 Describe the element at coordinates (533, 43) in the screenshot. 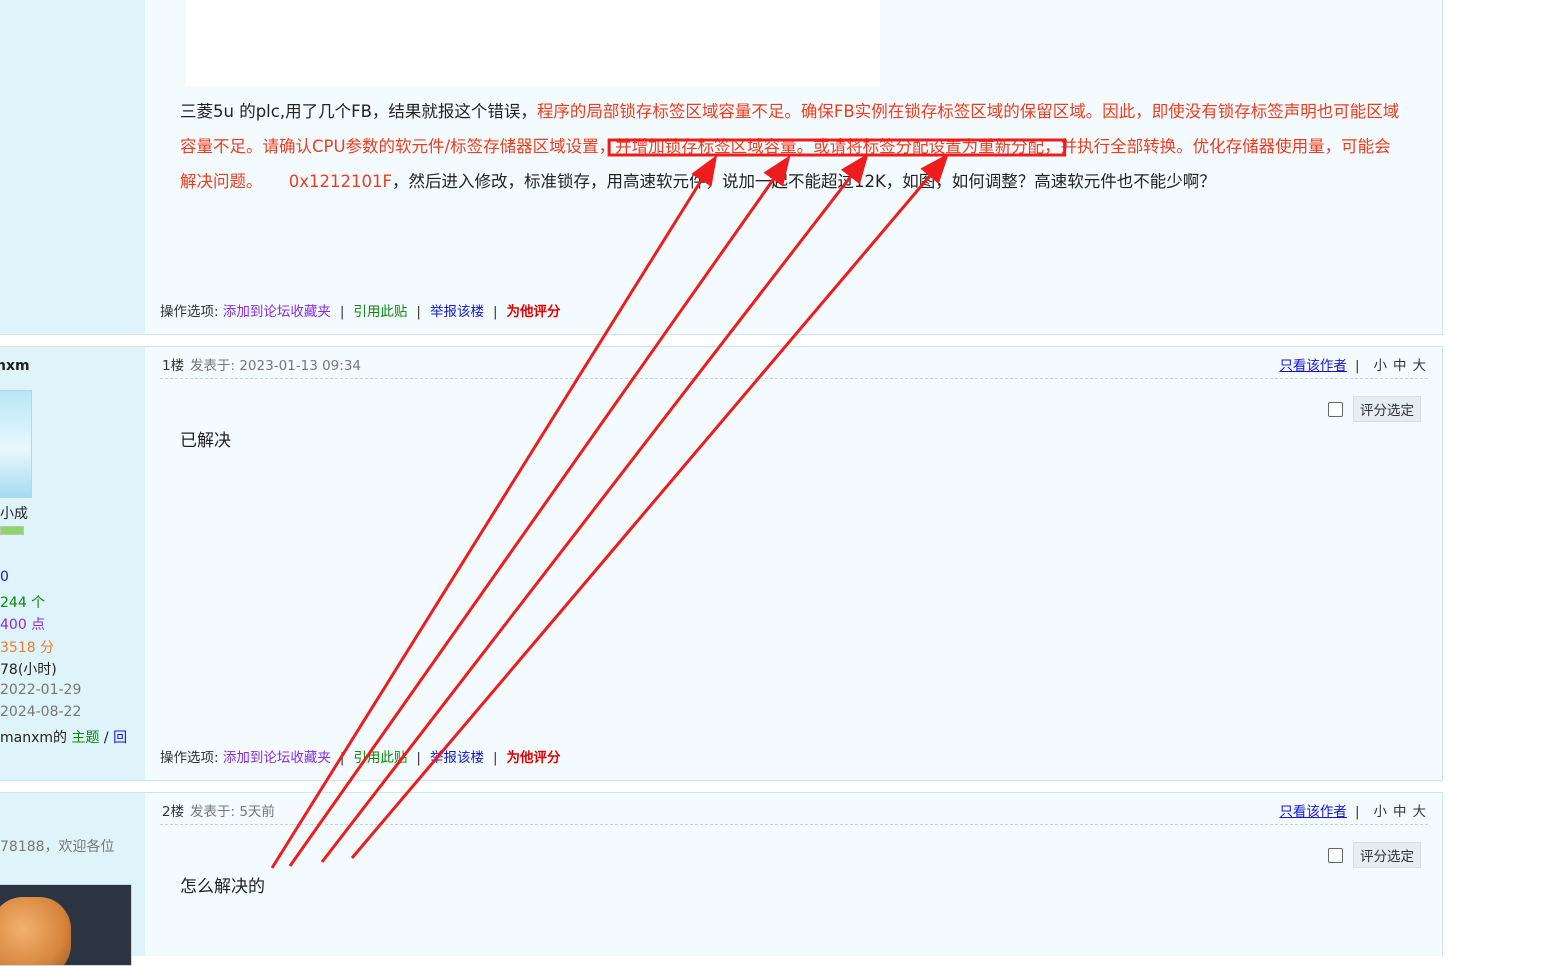

I see `post-image` at that location.